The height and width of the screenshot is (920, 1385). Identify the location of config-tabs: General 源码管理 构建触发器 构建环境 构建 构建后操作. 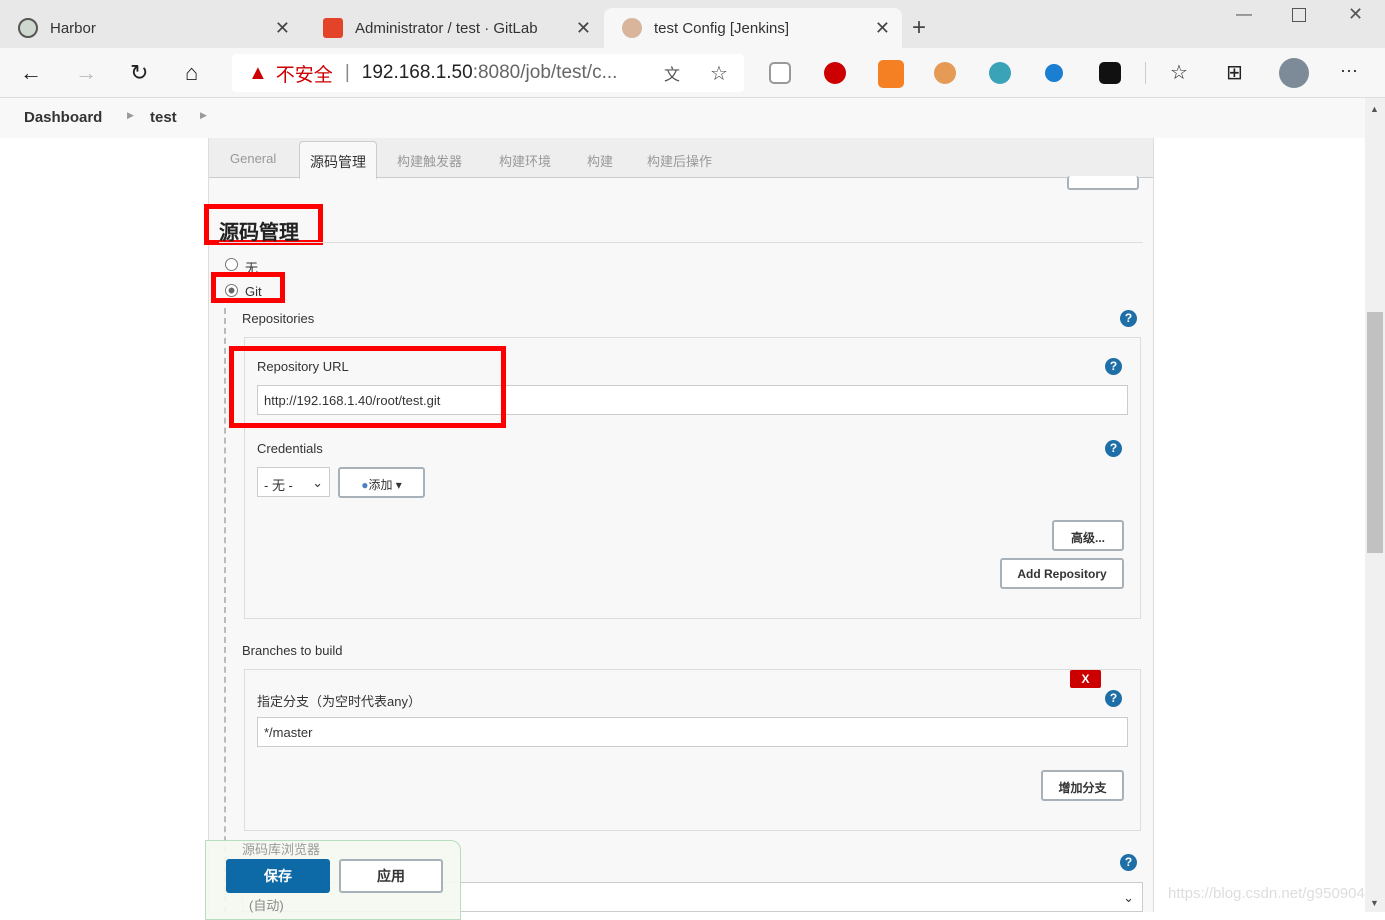
(681, 158).